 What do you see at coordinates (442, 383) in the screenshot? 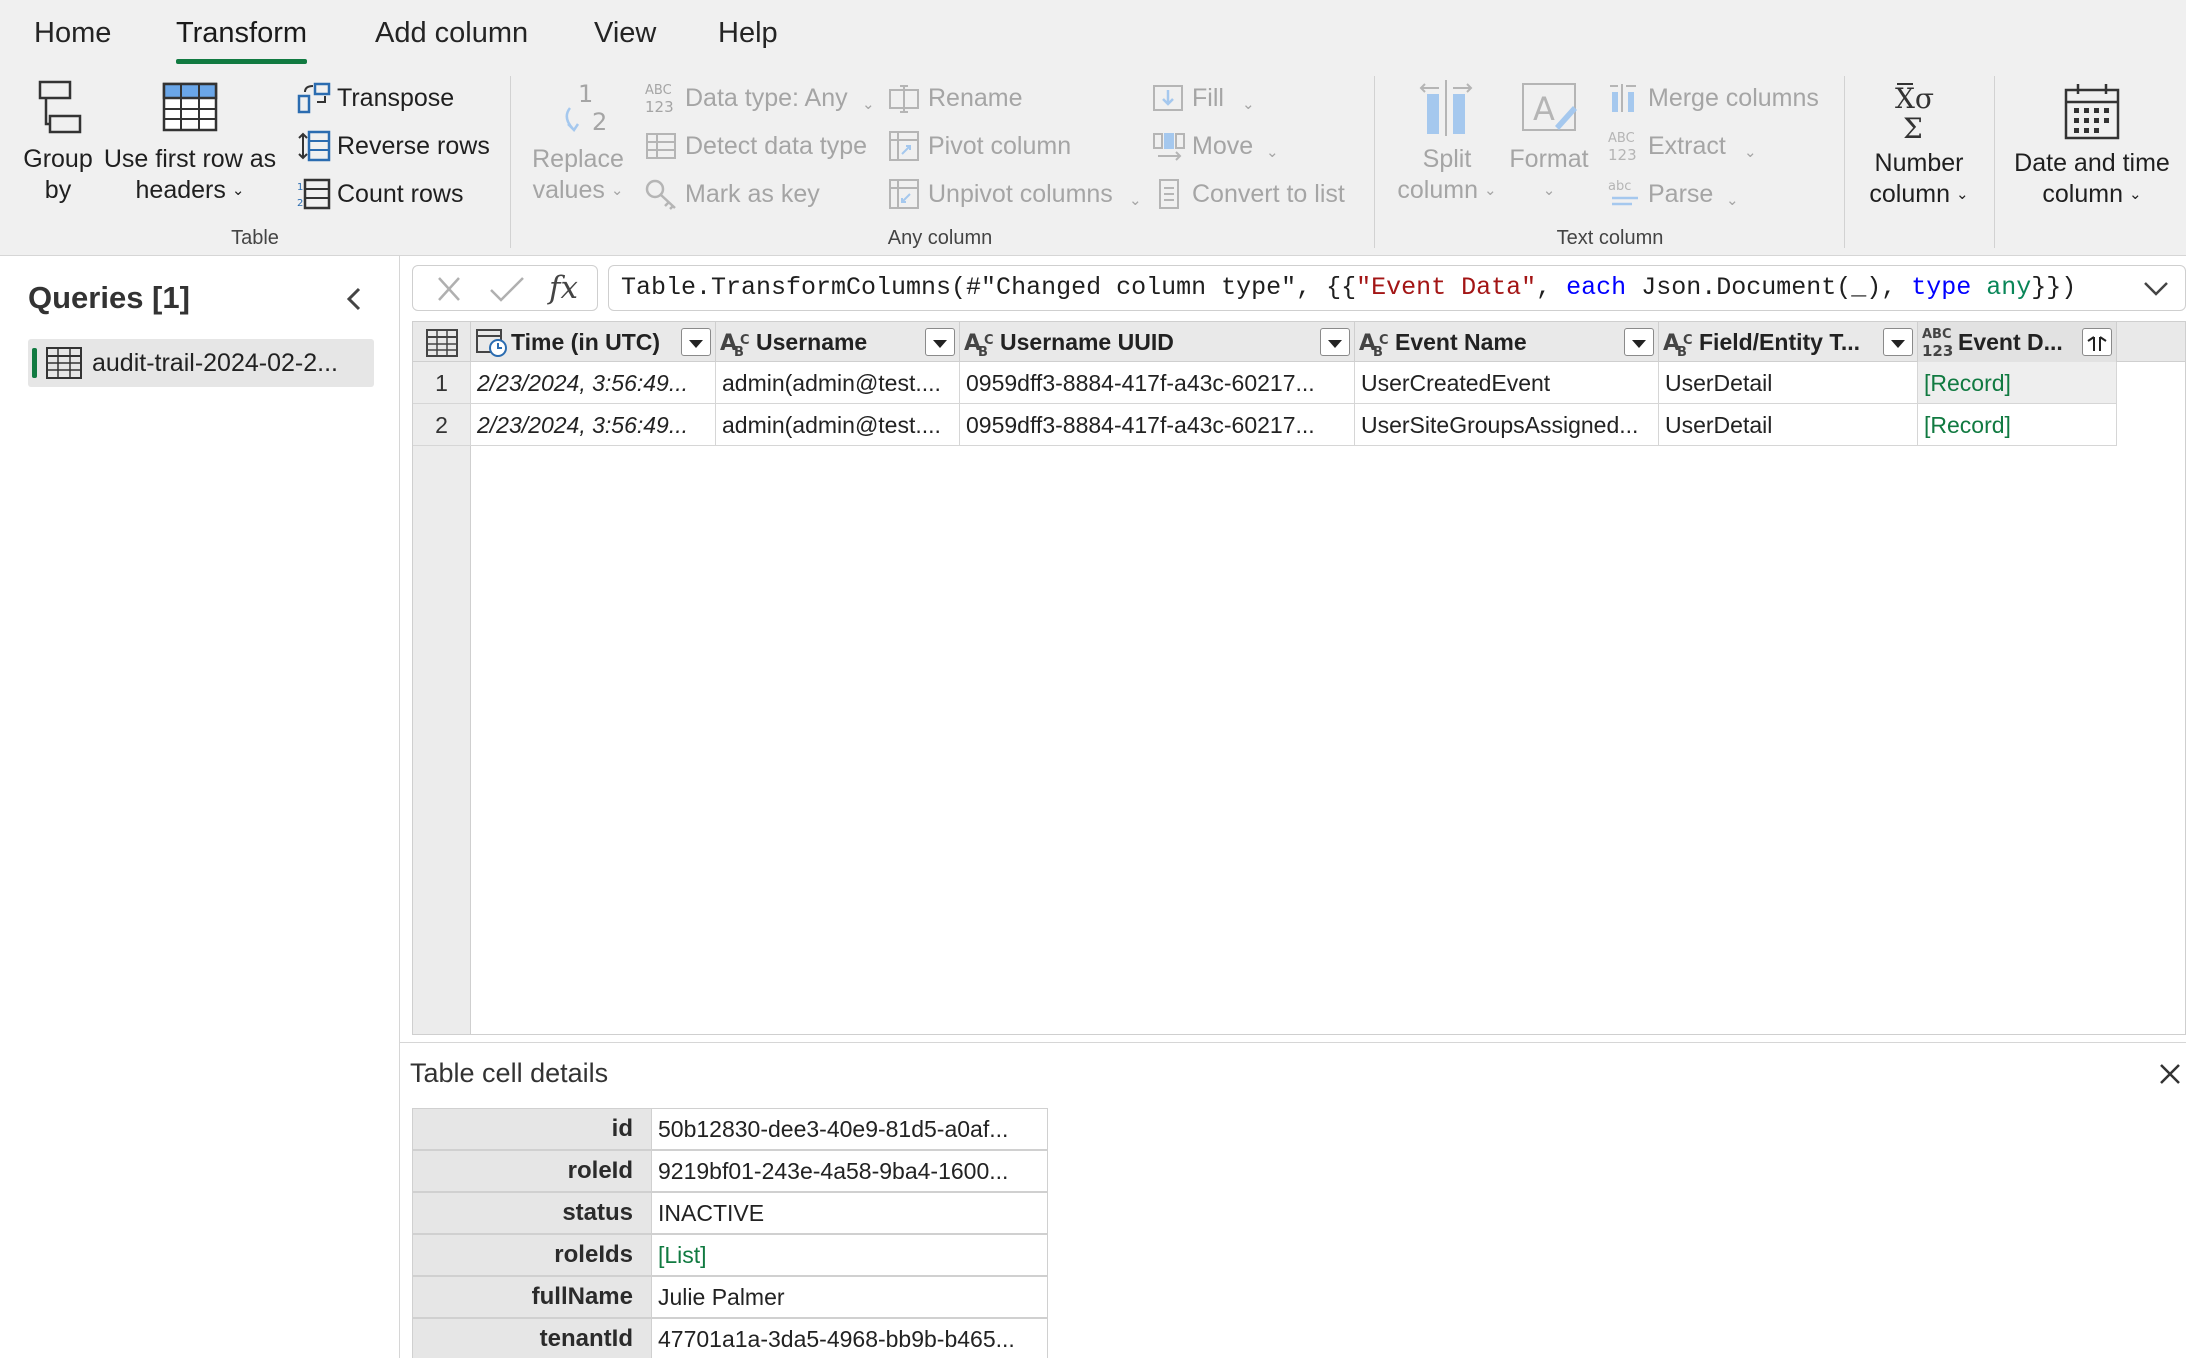
I see `row-number: 1` at bounding box center [442, 383].